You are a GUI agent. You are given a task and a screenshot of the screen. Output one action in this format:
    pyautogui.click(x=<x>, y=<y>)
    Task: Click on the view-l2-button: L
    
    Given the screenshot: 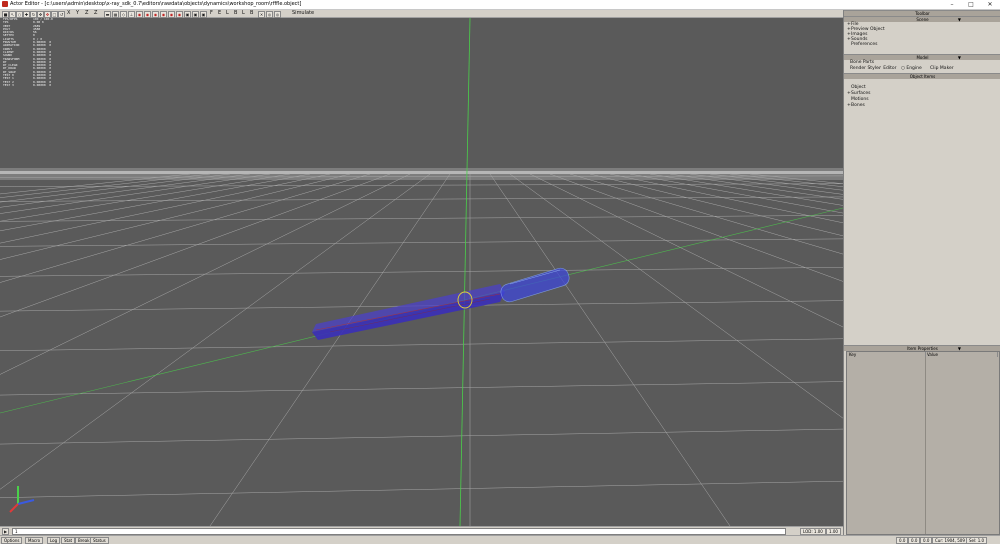 What is the action you would take?
    pyautogui.click(x=243, y=13)
    